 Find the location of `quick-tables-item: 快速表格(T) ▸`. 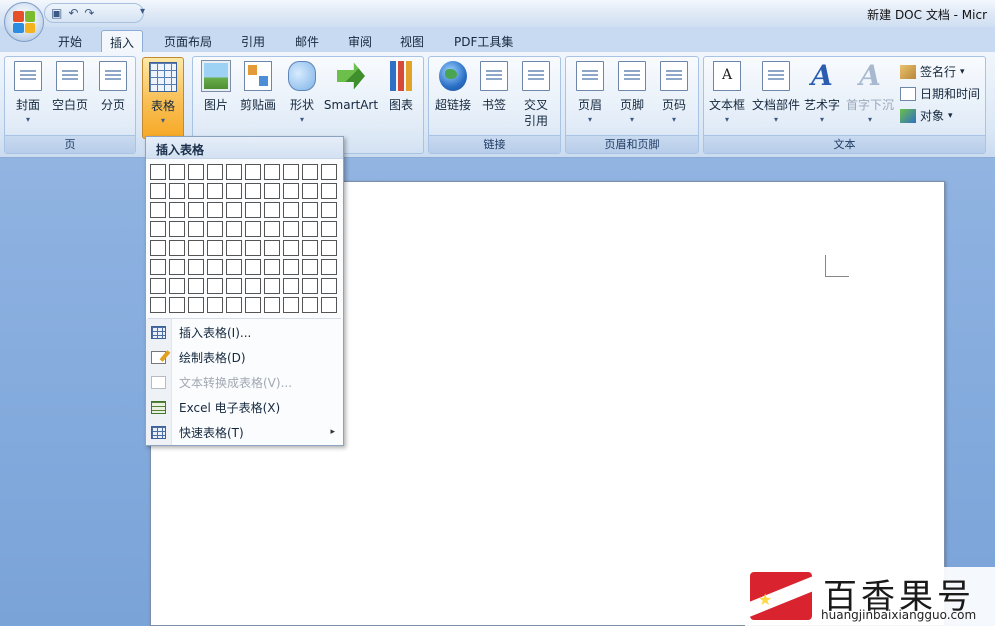

quick-tables-item: 快速表格(T) ▸ is located at coordinates (244, 432).